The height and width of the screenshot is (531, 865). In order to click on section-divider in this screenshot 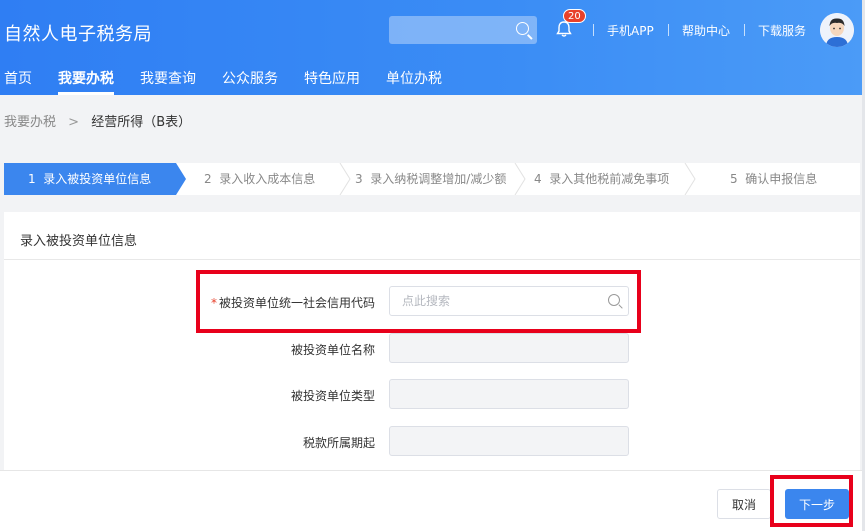, I will do `click(432, 259)`.